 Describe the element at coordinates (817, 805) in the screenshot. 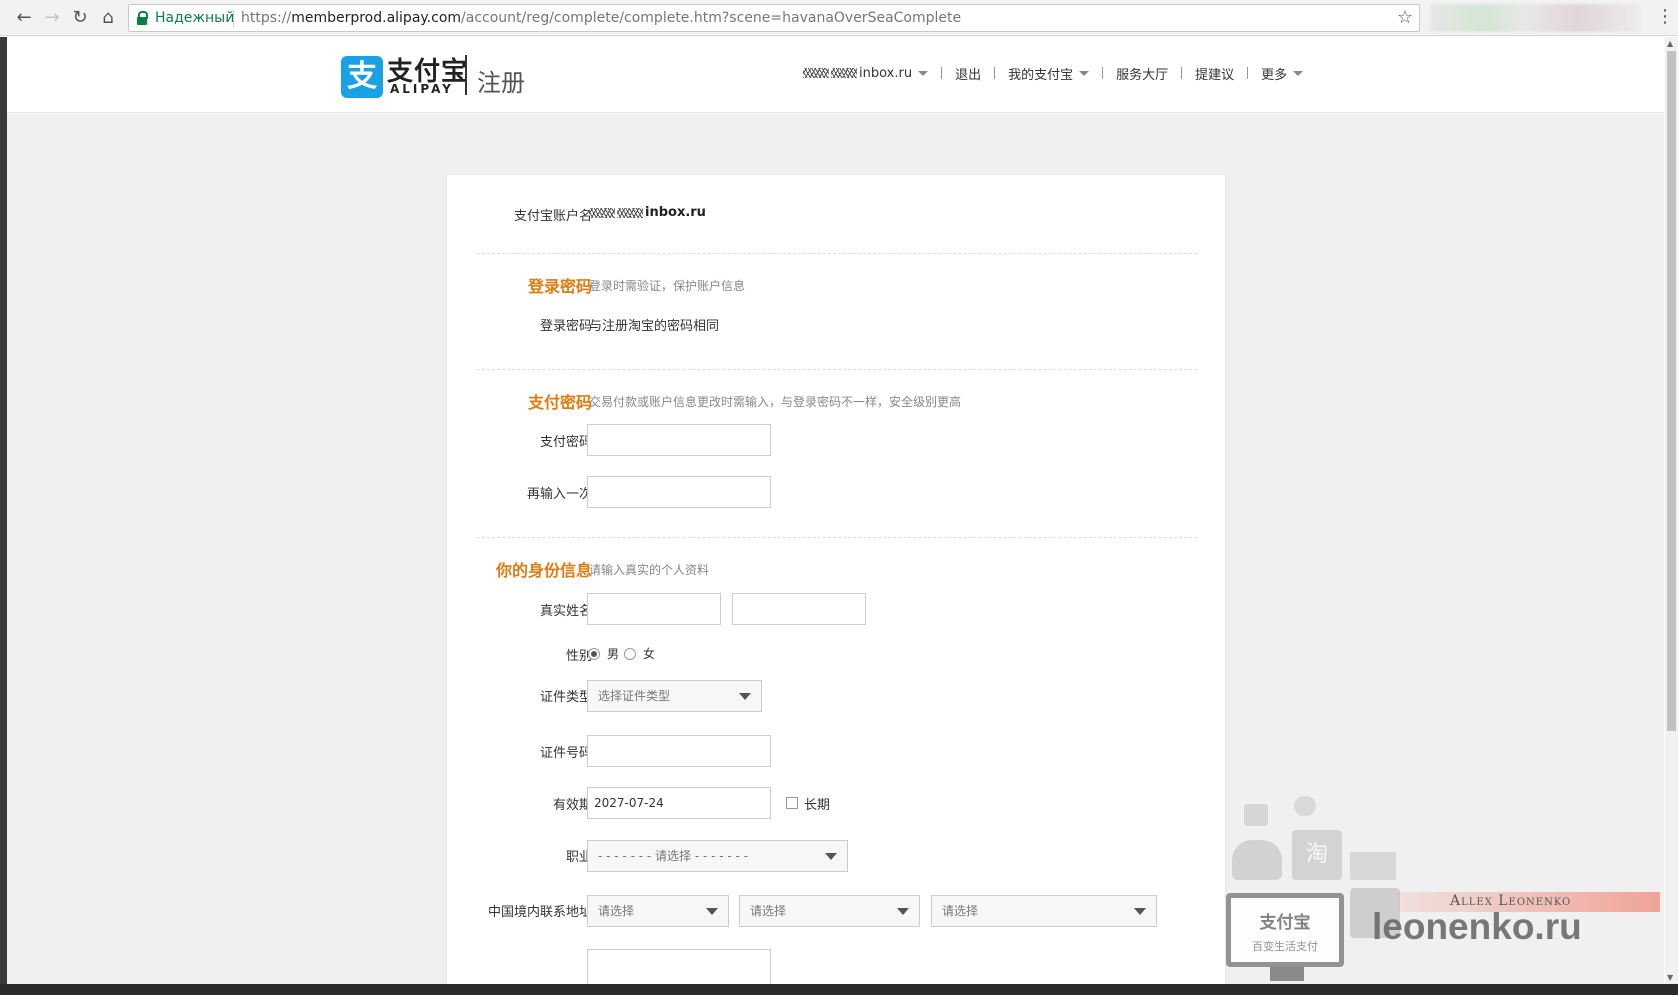

I see `long-term-label: 长期` at that location.